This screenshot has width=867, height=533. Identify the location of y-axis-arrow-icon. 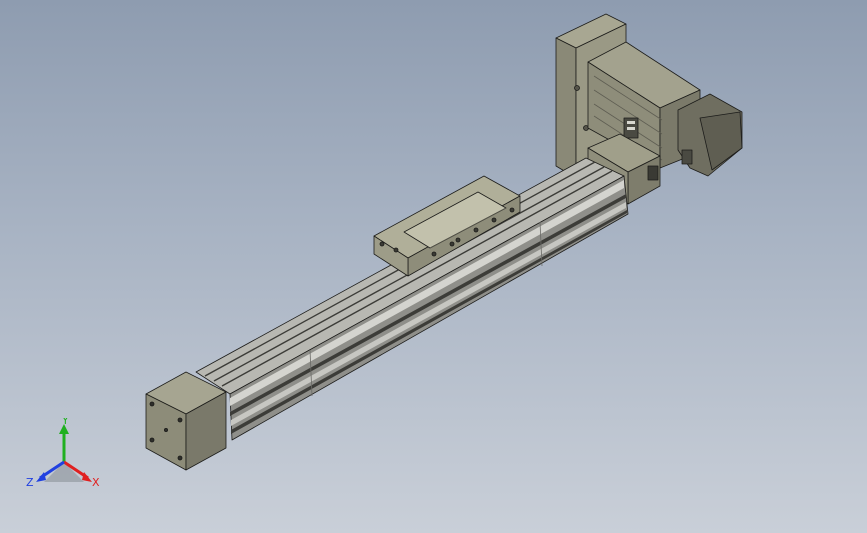
(64, 443).